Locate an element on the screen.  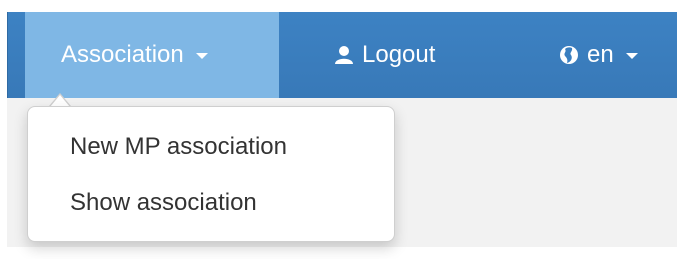
user-icon is located at coordinates (344, 55).